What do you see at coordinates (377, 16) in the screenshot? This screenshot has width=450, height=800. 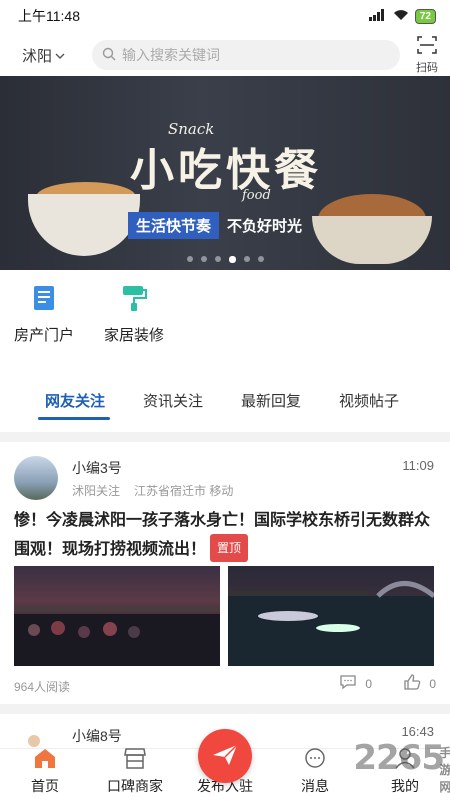 I see `signal-icon` at bounding box center [377, 16].